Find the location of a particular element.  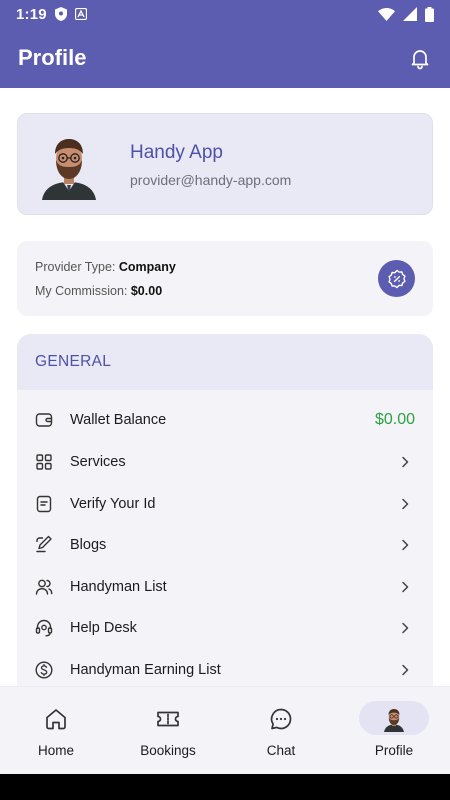

ticket-icon is located at coordinates (168, 719).